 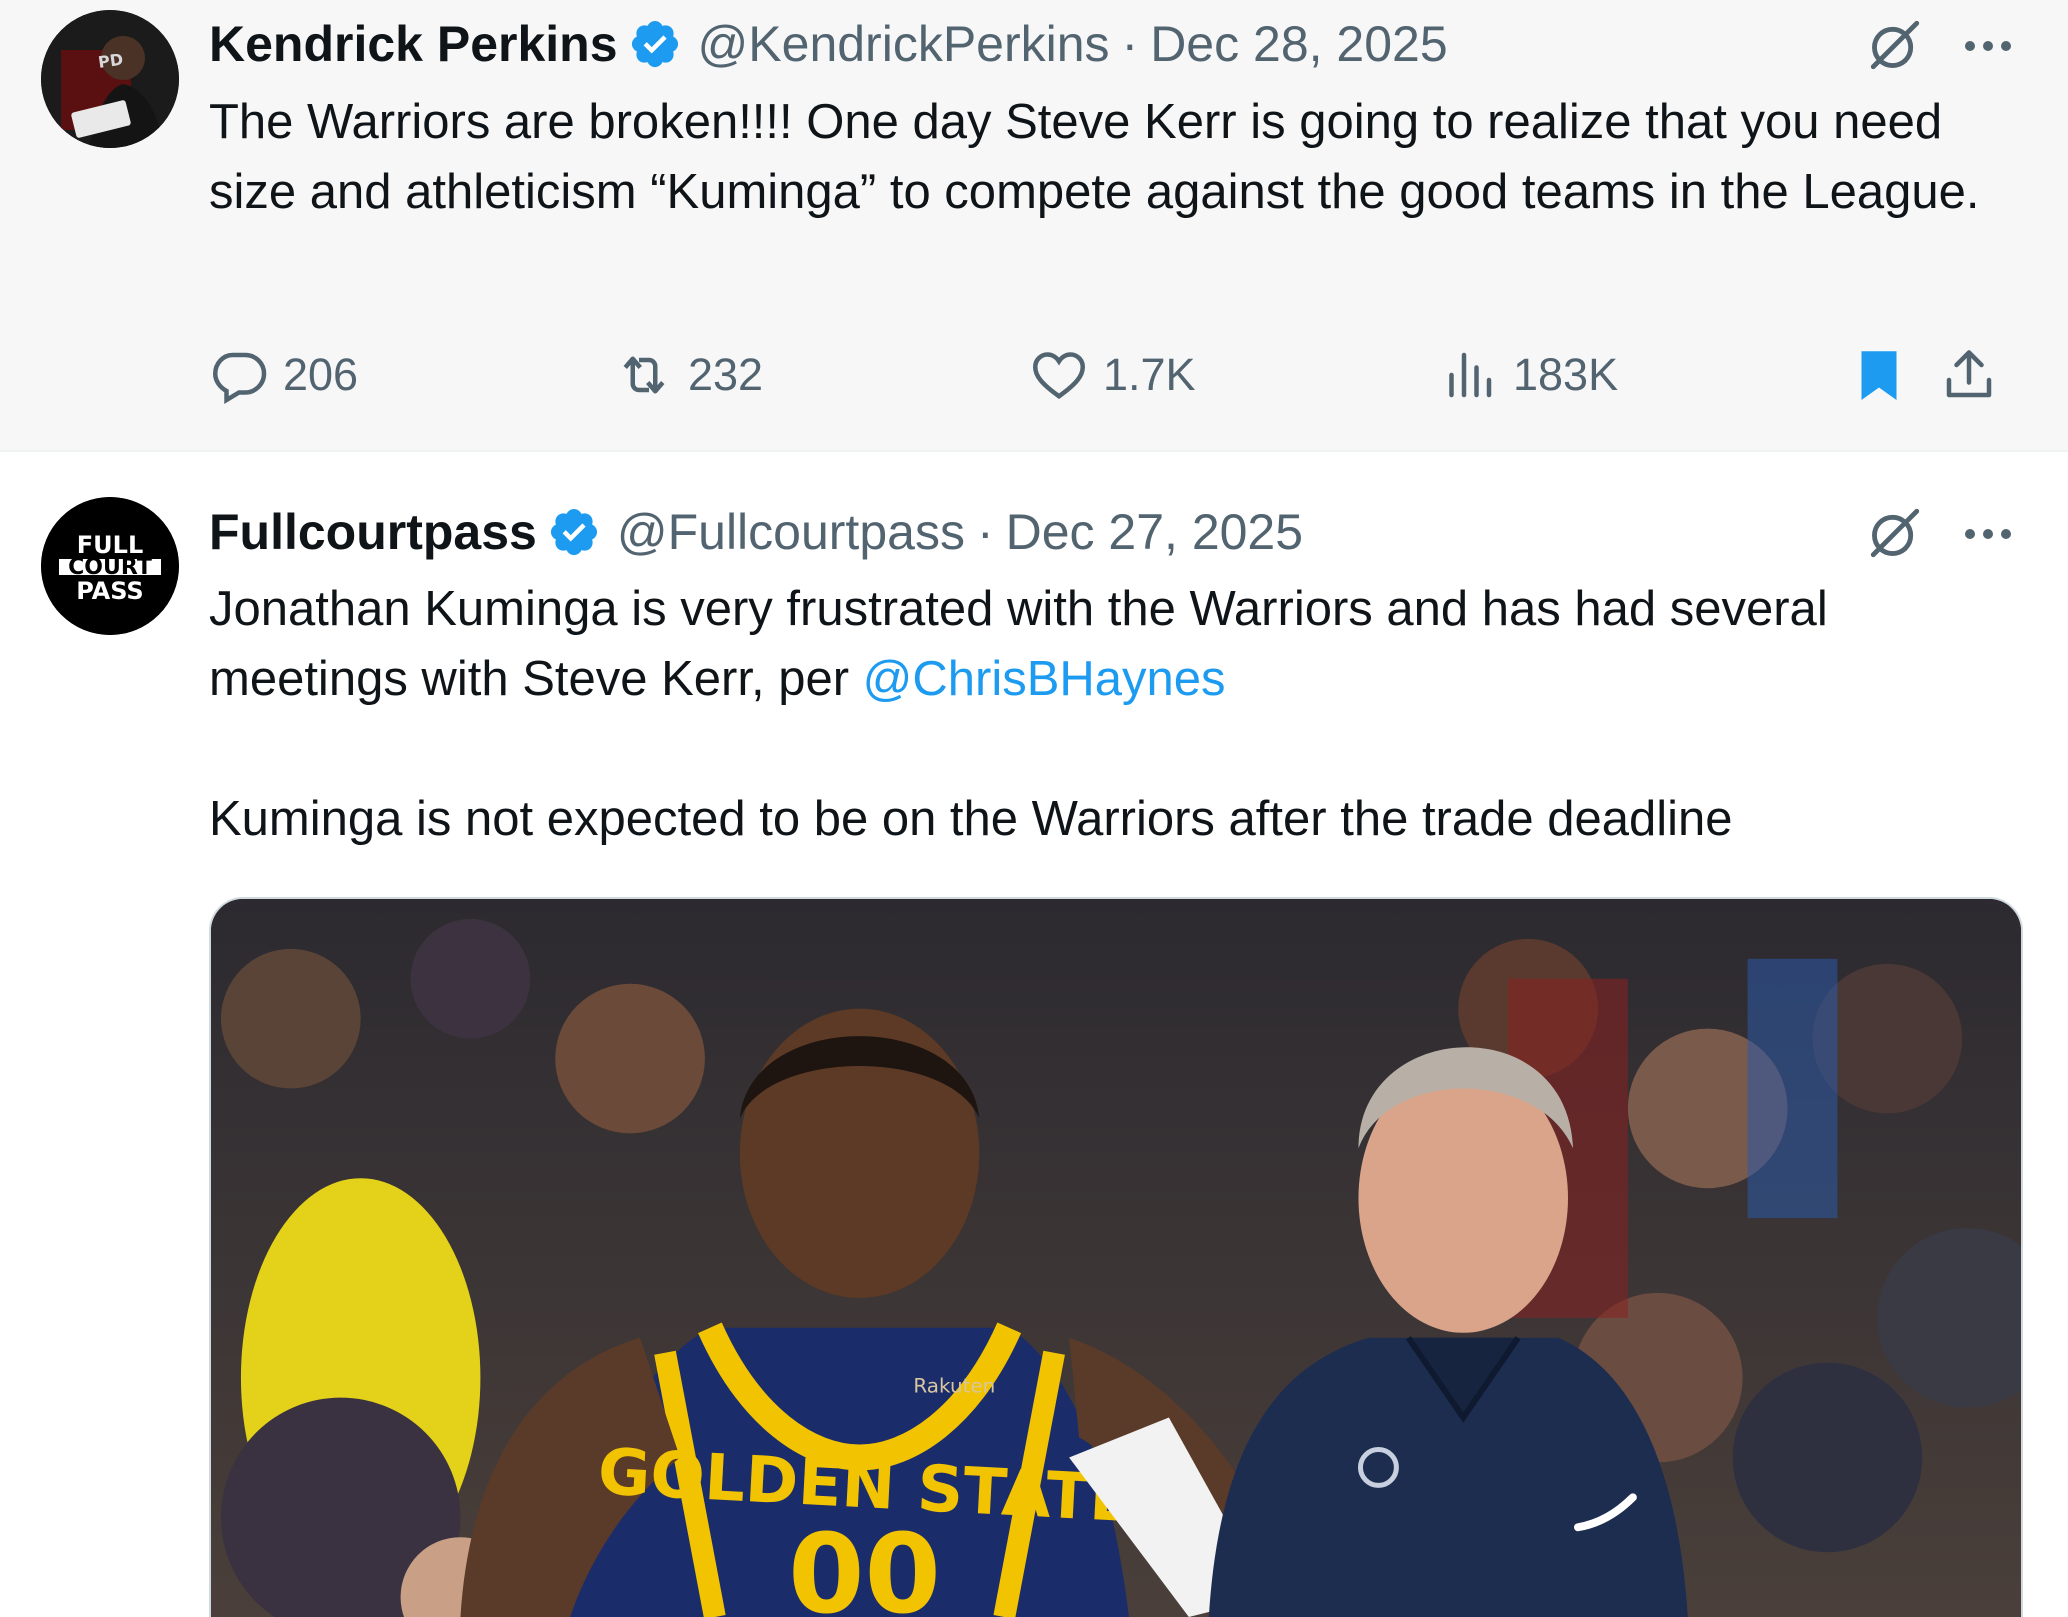 What do you see at coordinates (1298, 44) in the screenshot?
I see `timestamp: Dec 28, 2025` at bounding box center [1298, 44].